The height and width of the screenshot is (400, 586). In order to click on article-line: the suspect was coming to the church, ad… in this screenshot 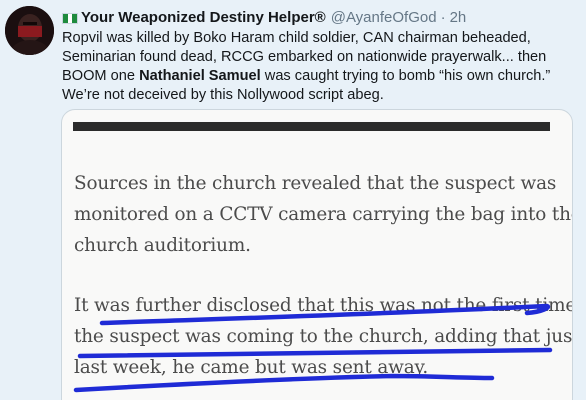, I will do `click(323, 336)`.